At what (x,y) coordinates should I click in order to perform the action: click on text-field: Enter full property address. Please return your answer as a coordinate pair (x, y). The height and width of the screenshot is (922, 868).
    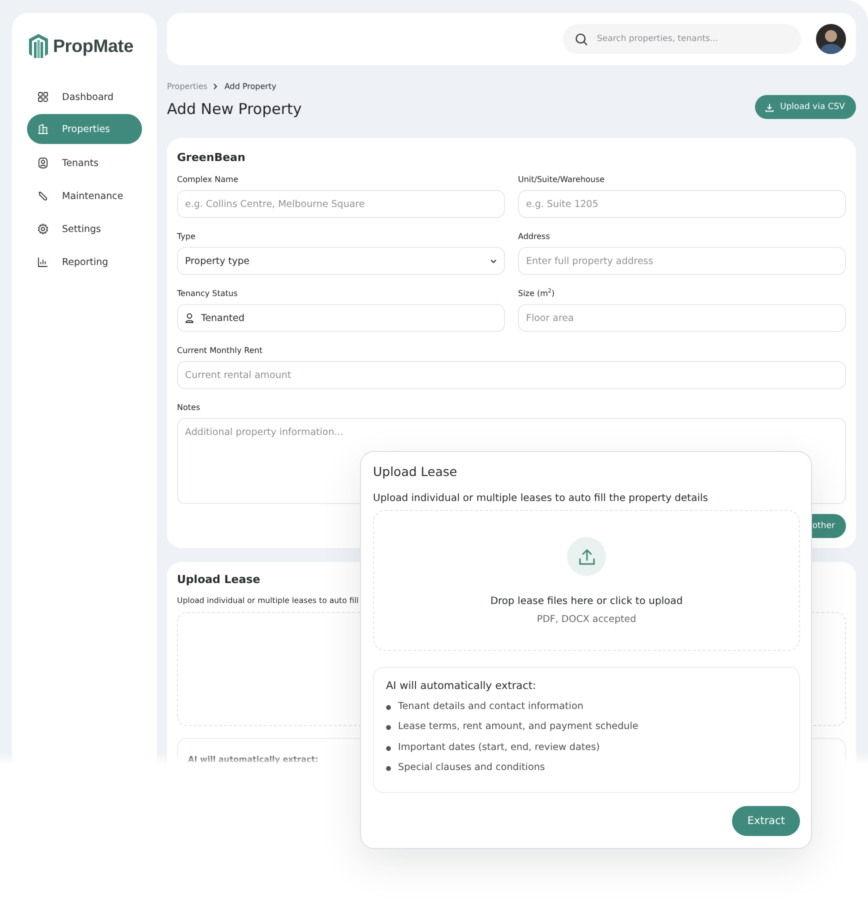
    Looking at the image, I should click on (682, 261).